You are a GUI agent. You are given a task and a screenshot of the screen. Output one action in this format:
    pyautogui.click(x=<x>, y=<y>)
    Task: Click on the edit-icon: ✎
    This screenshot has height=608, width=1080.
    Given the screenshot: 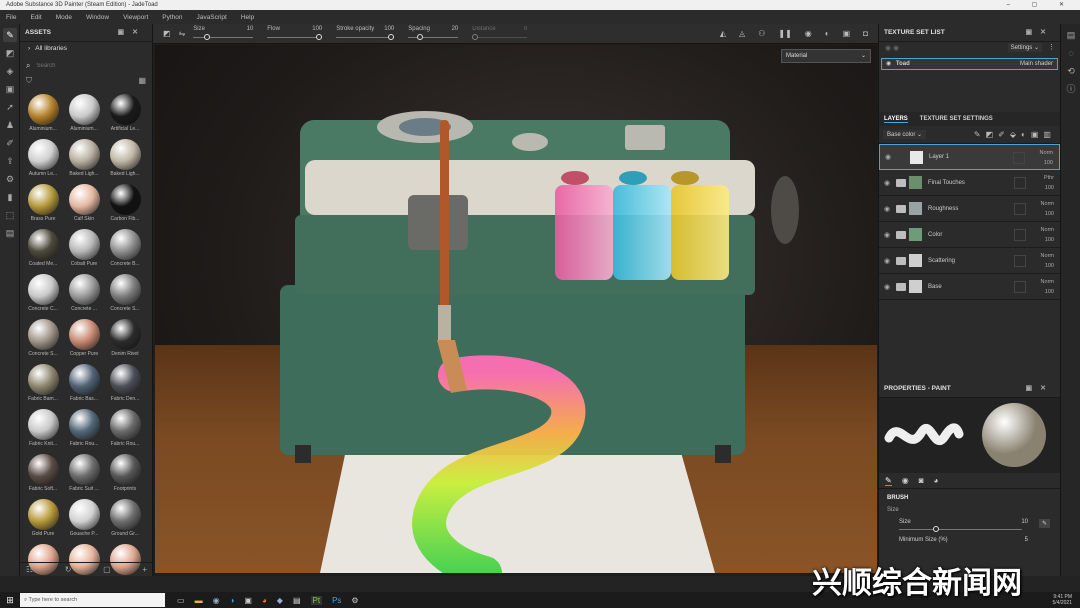 What is the action you would take?
    pyautogui.click(x=1044, y=523)
    